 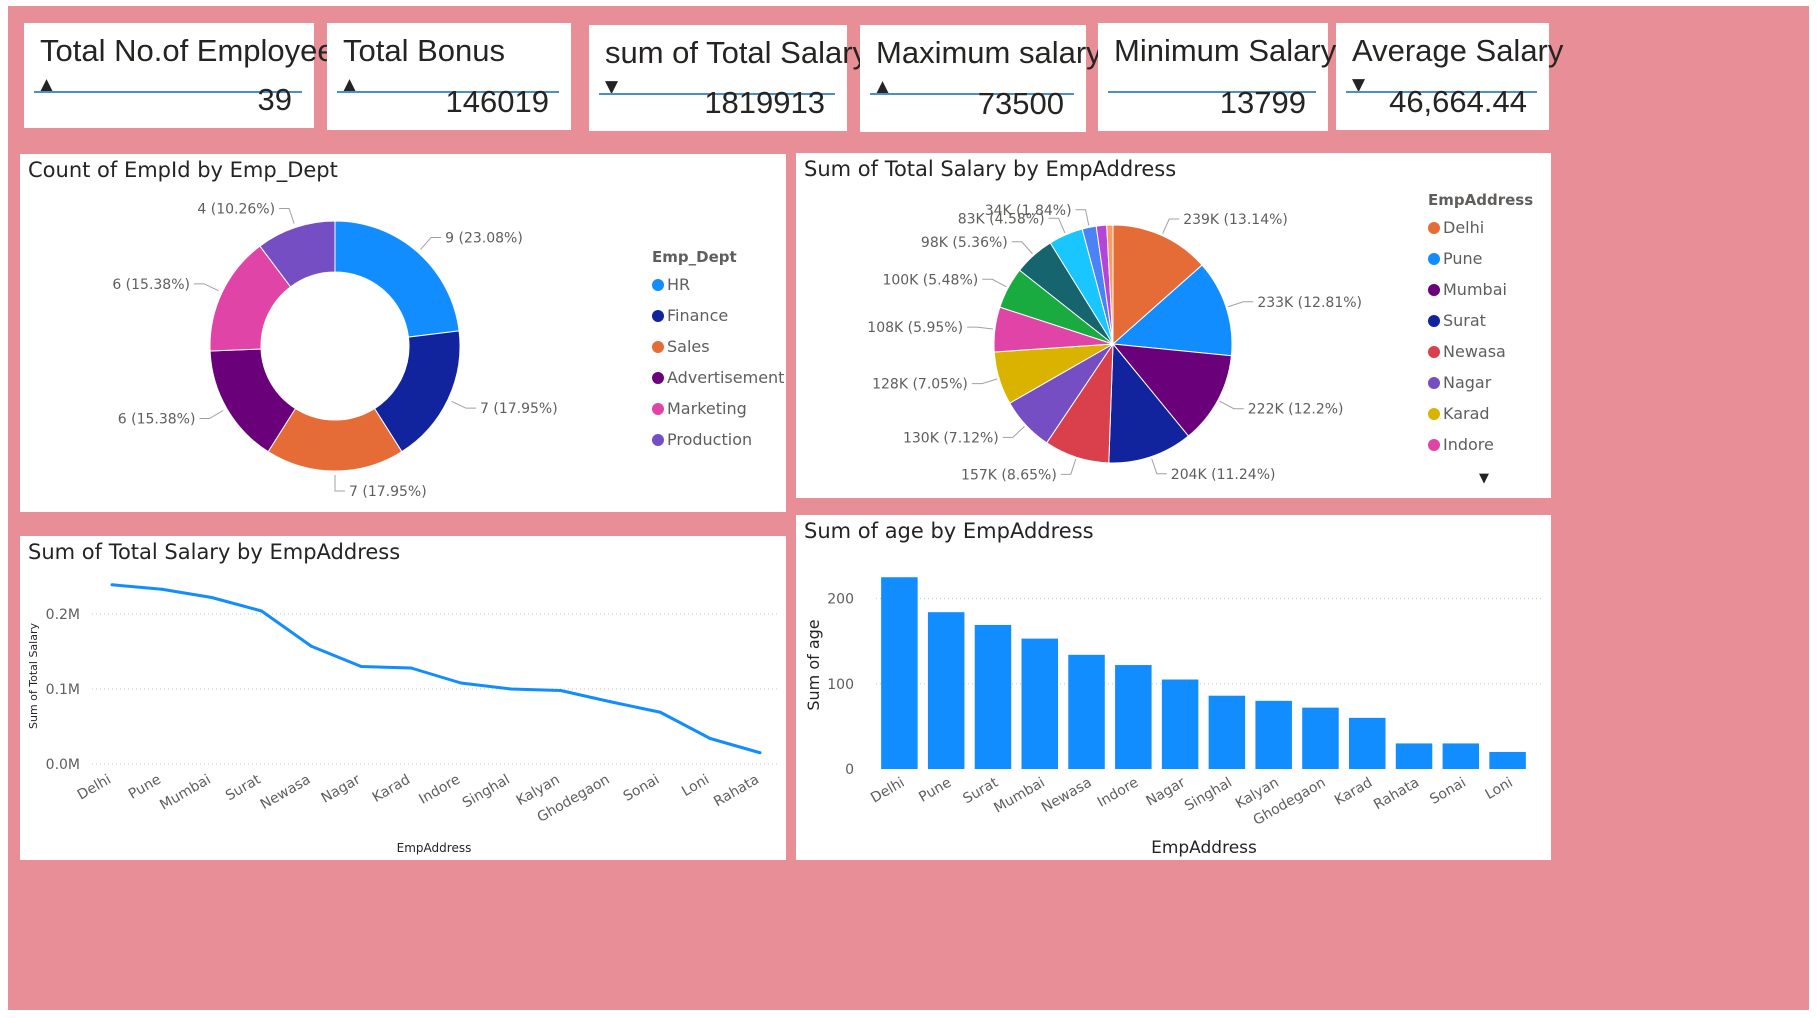 What do you see at coordinates (262, 611) in the screenshot?
I see `line-point-surat` at bounding box center [262, 611].